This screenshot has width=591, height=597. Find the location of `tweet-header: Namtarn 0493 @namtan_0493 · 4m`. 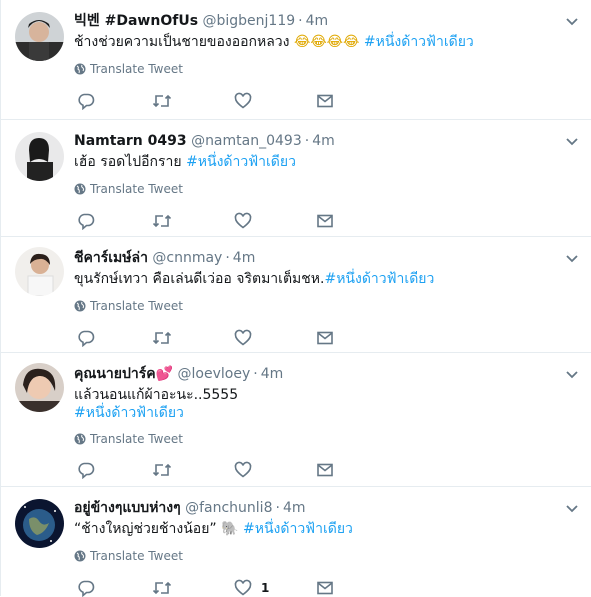

tweet-header: Namtarn 0493 @namtan_0493 · 4m is located at coordinates (204, 141).